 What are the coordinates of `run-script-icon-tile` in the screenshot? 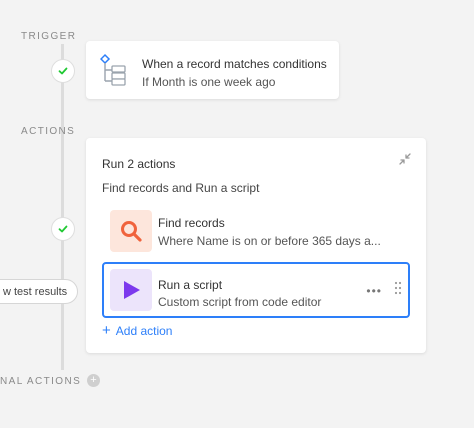 It's located at (131, 290).